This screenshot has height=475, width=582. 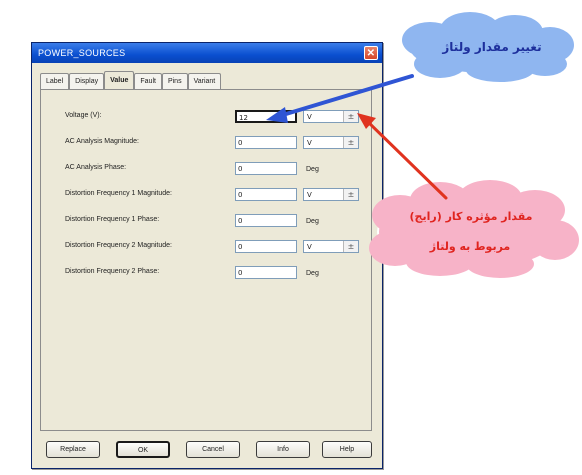 I want to click on red-arrow, so click(x=402, y=156).